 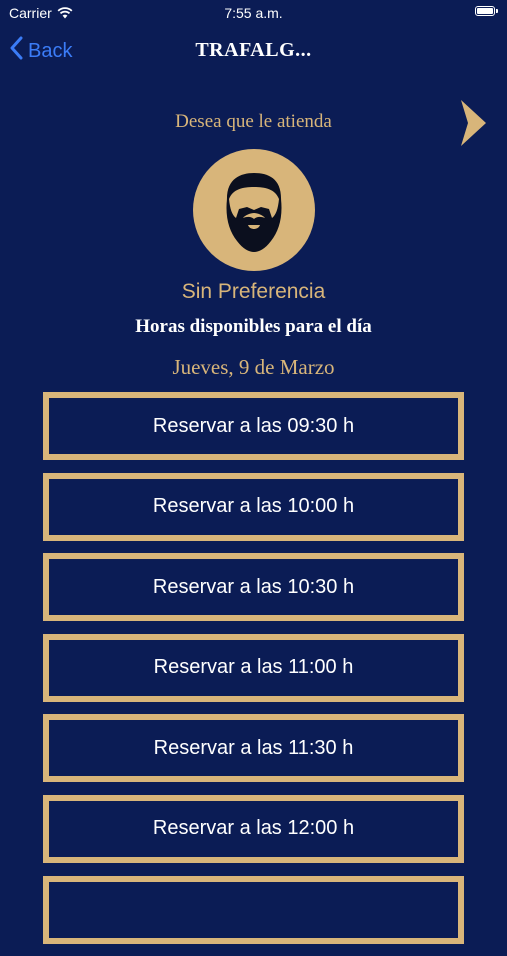 I want to click on bearded-man-icon, so click(x=254, y=210).